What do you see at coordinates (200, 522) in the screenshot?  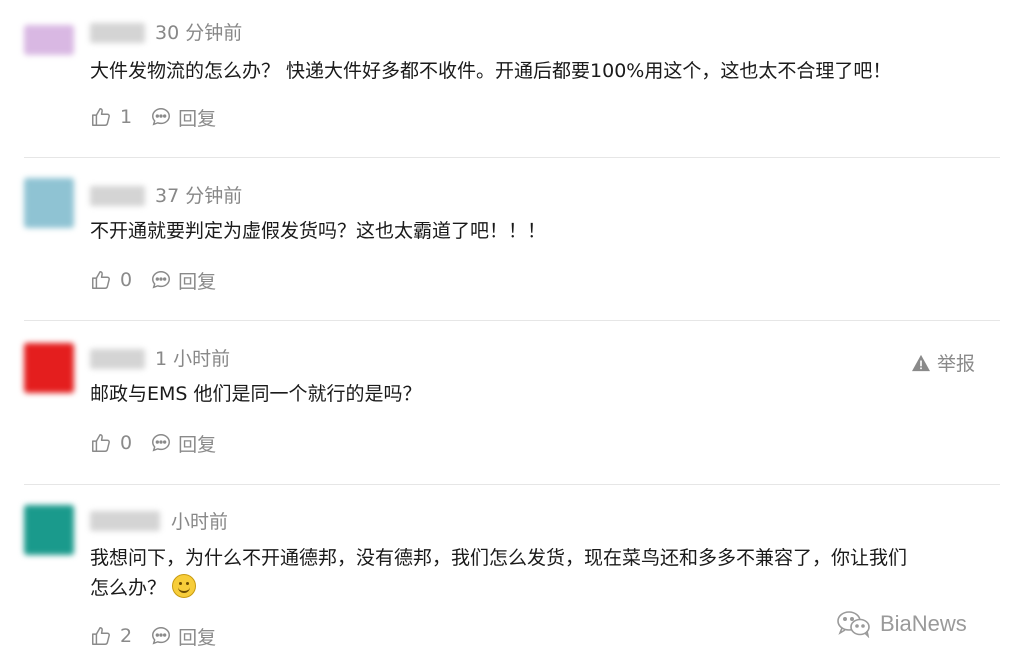 I see `comment-time: 小时前` at bounding box center [200, 522].